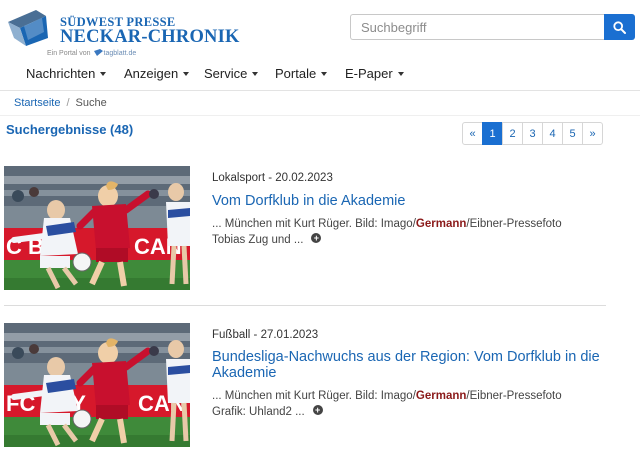  Describe the element at coordinates (320, 115) in the screenshot. I see `breadcrumb-divider` at that location.